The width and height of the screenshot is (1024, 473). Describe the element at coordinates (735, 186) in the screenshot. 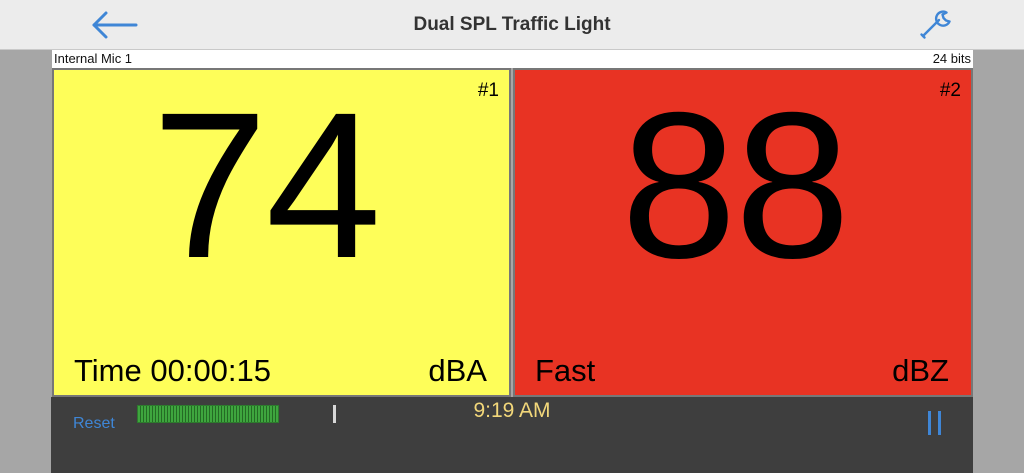

I see `spl-value-2: 88` at that location.